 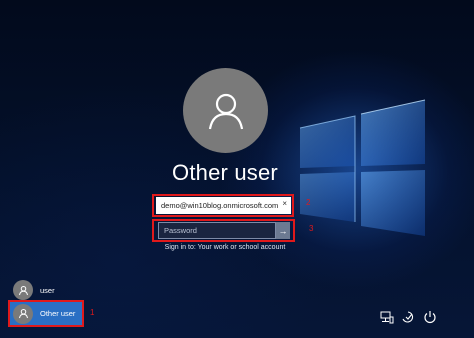 I want to click on sign-in-hint: Sign in to: Your work or school account, so click(x=225, y=247).